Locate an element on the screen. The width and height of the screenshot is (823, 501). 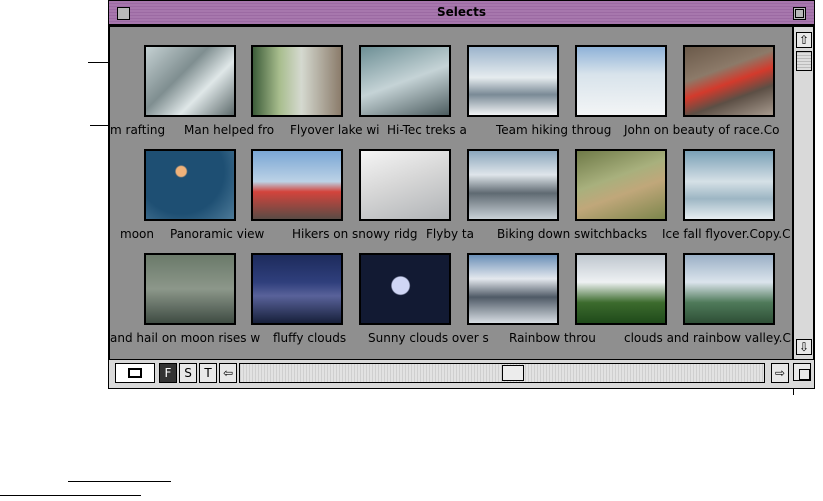
horizontal-scroll-thumb is located at coordinates (513, 373).